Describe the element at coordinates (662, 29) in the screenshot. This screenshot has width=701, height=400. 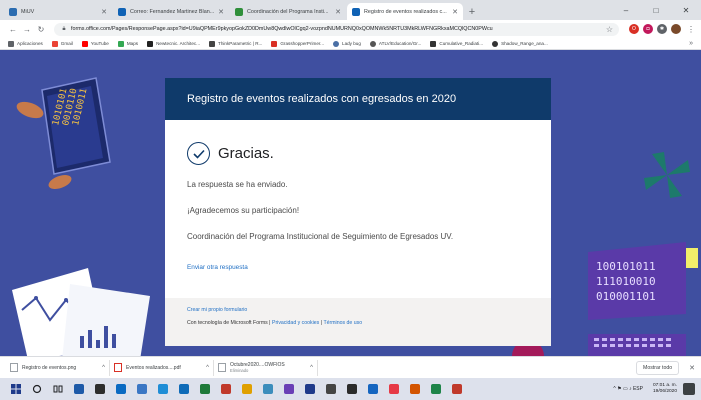
I see `puzzle-extension-icon: ✱` at that location.